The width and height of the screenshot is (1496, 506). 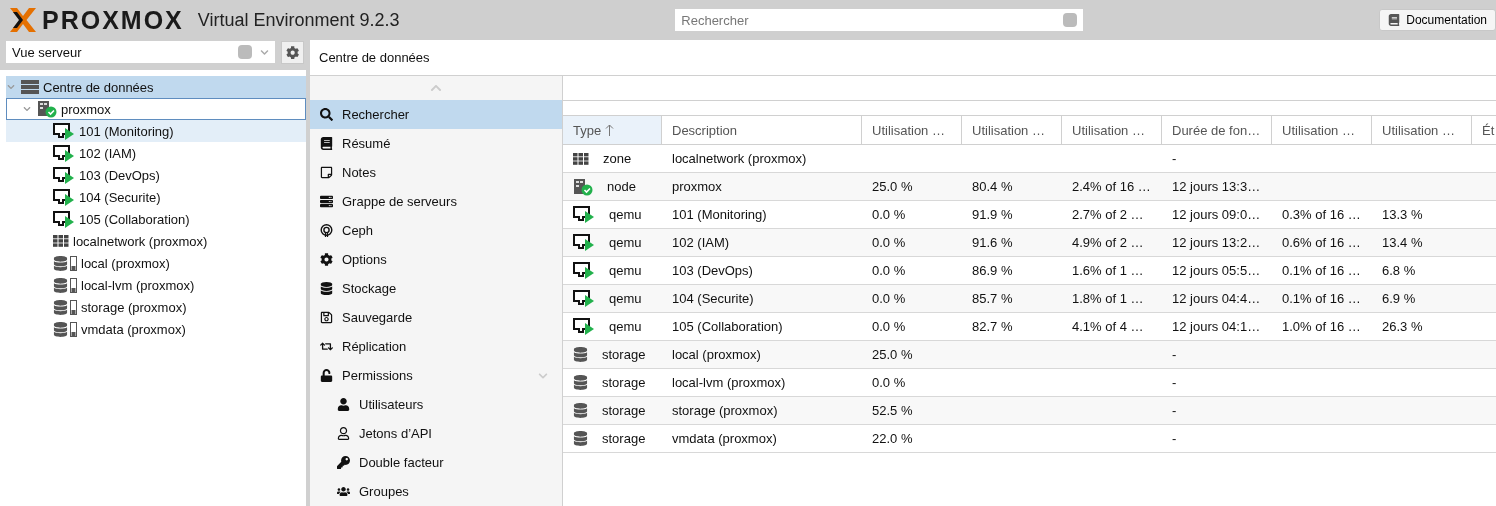 What do you see at coordinates (156, 109) in the screenshot?
I see `tree-item: proxmox` at bounding box center [156, 109].